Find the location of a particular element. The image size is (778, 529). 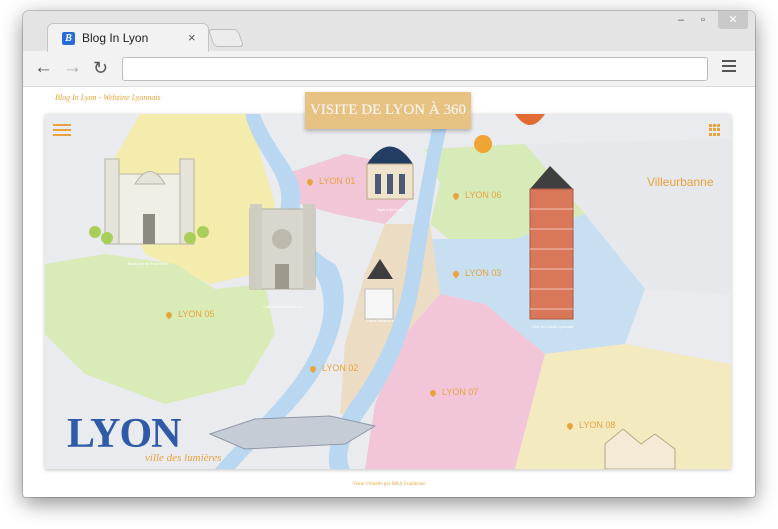

address-bar is located at coordinates (415, 69).